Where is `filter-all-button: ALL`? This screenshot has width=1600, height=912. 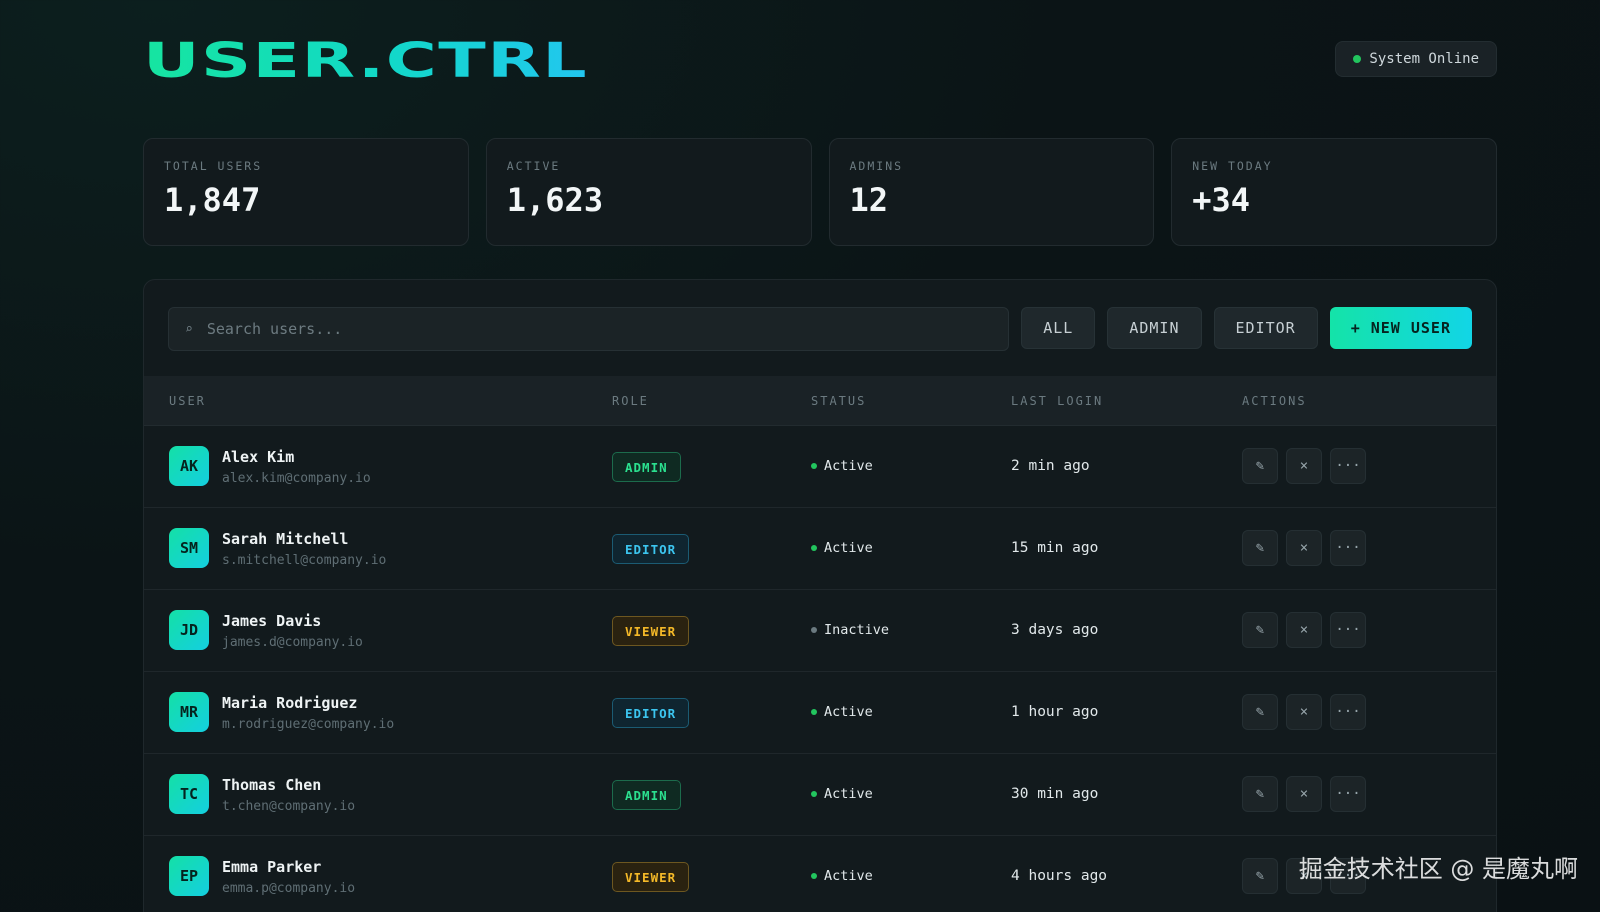 filter-all-button: ALL is located at coordinates (1058, 328).